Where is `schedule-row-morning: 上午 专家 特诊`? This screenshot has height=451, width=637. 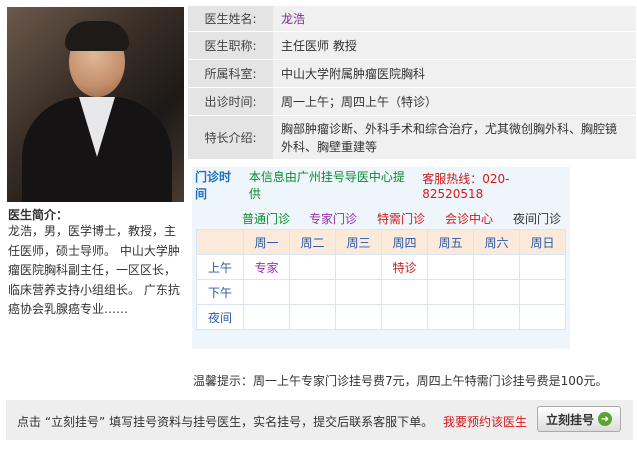
schedule-row-morning: 上午 专家 特诊 is located at coordinates (381, 267).